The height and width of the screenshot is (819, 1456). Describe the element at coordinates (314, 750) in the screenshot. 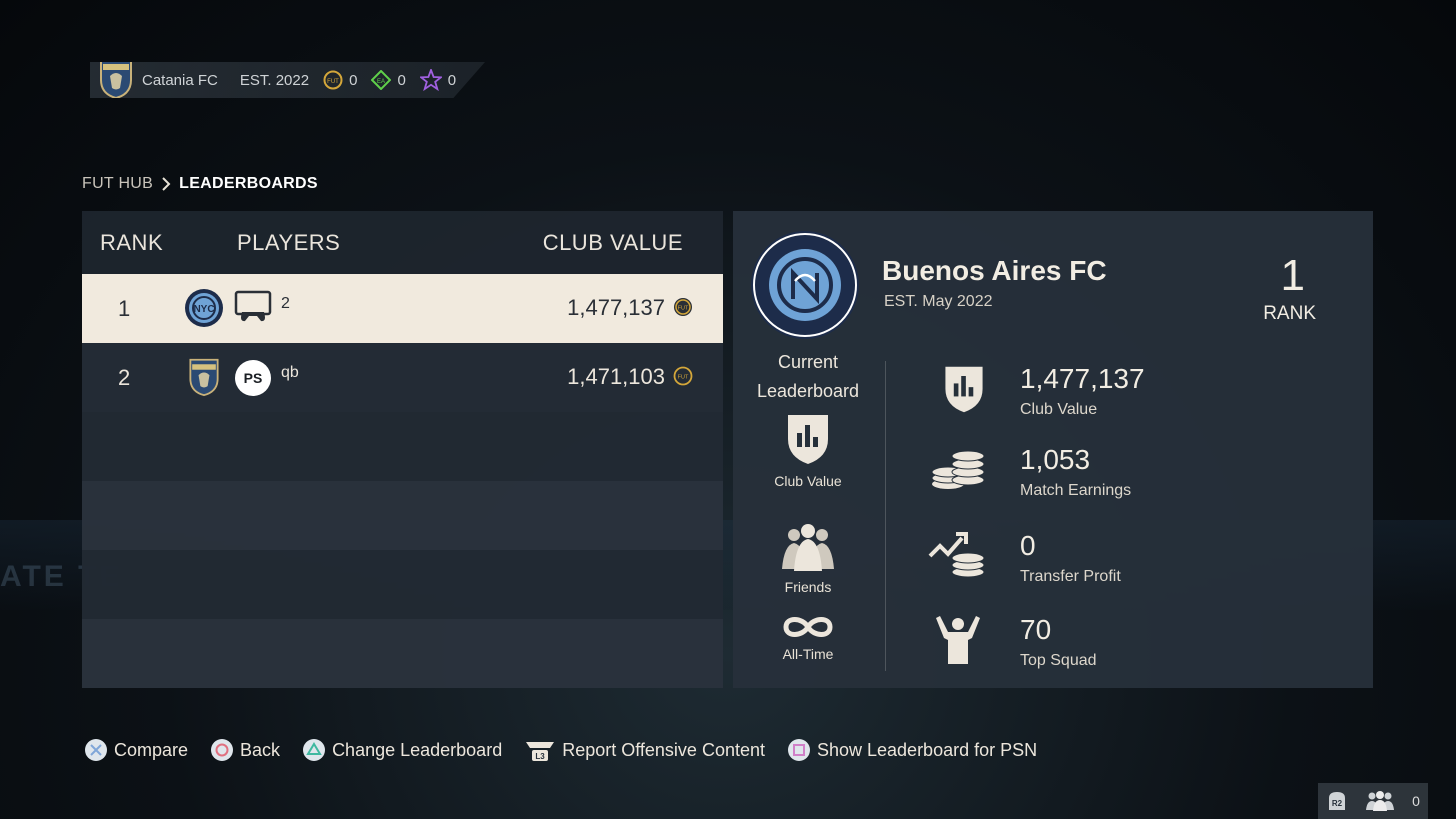

I see `triangle-button-icon` at that location.